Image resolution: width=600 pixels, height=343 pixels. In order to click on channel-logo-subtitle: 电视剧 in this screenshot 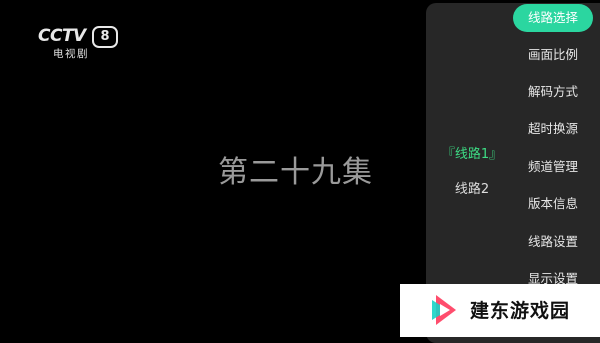, I will do `click(71, 54)`.